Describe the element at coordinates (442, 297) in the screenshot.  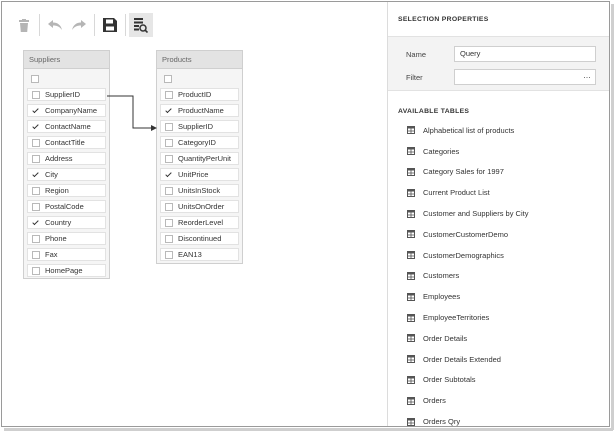
I see `available-table-label: Employees` at that location.